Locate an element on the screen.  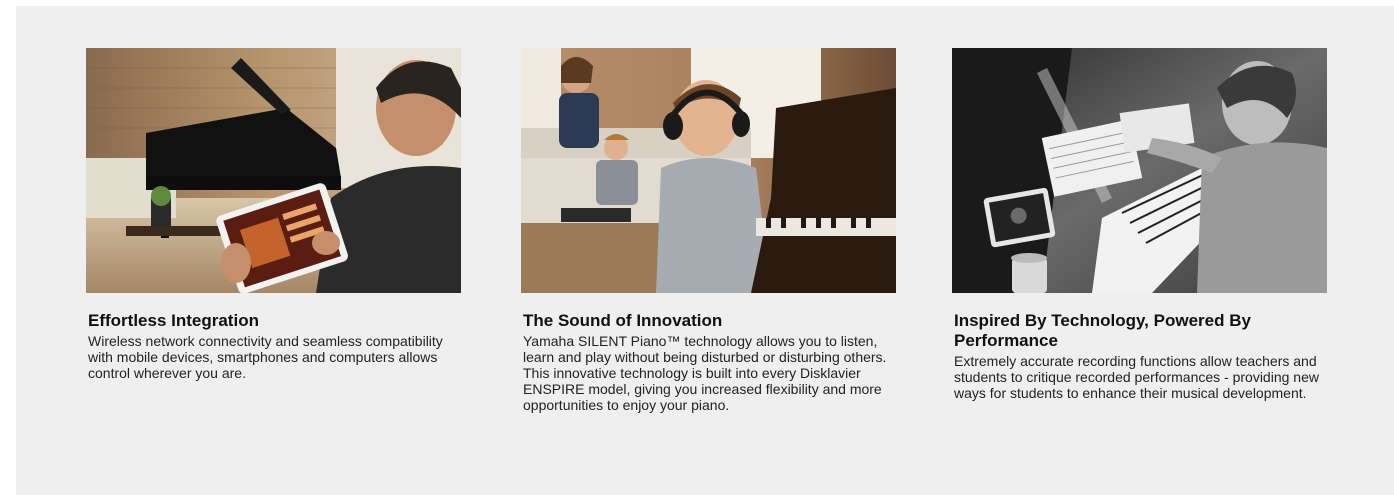
tablet-piano-photo is located at coordinates (273, 170).